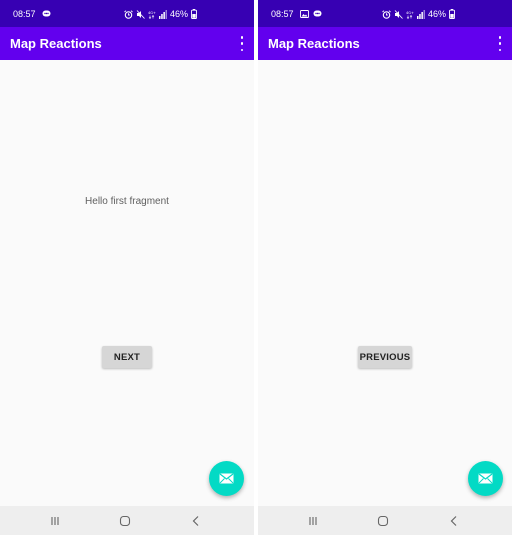  Describe the element at coordinates (127, 201) in the screenshot. I see `fragment-message: Hello first fragment` at that location.